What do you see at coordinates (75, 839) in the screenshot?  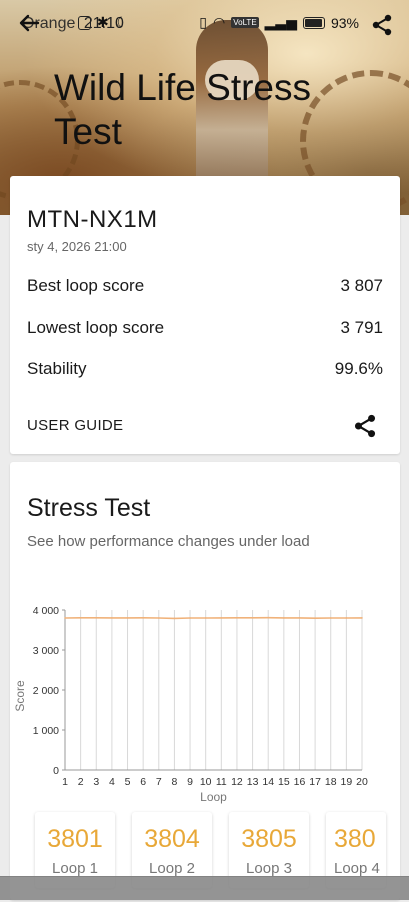 I see `loop-score: 3801` at bounding box center [75, 839].